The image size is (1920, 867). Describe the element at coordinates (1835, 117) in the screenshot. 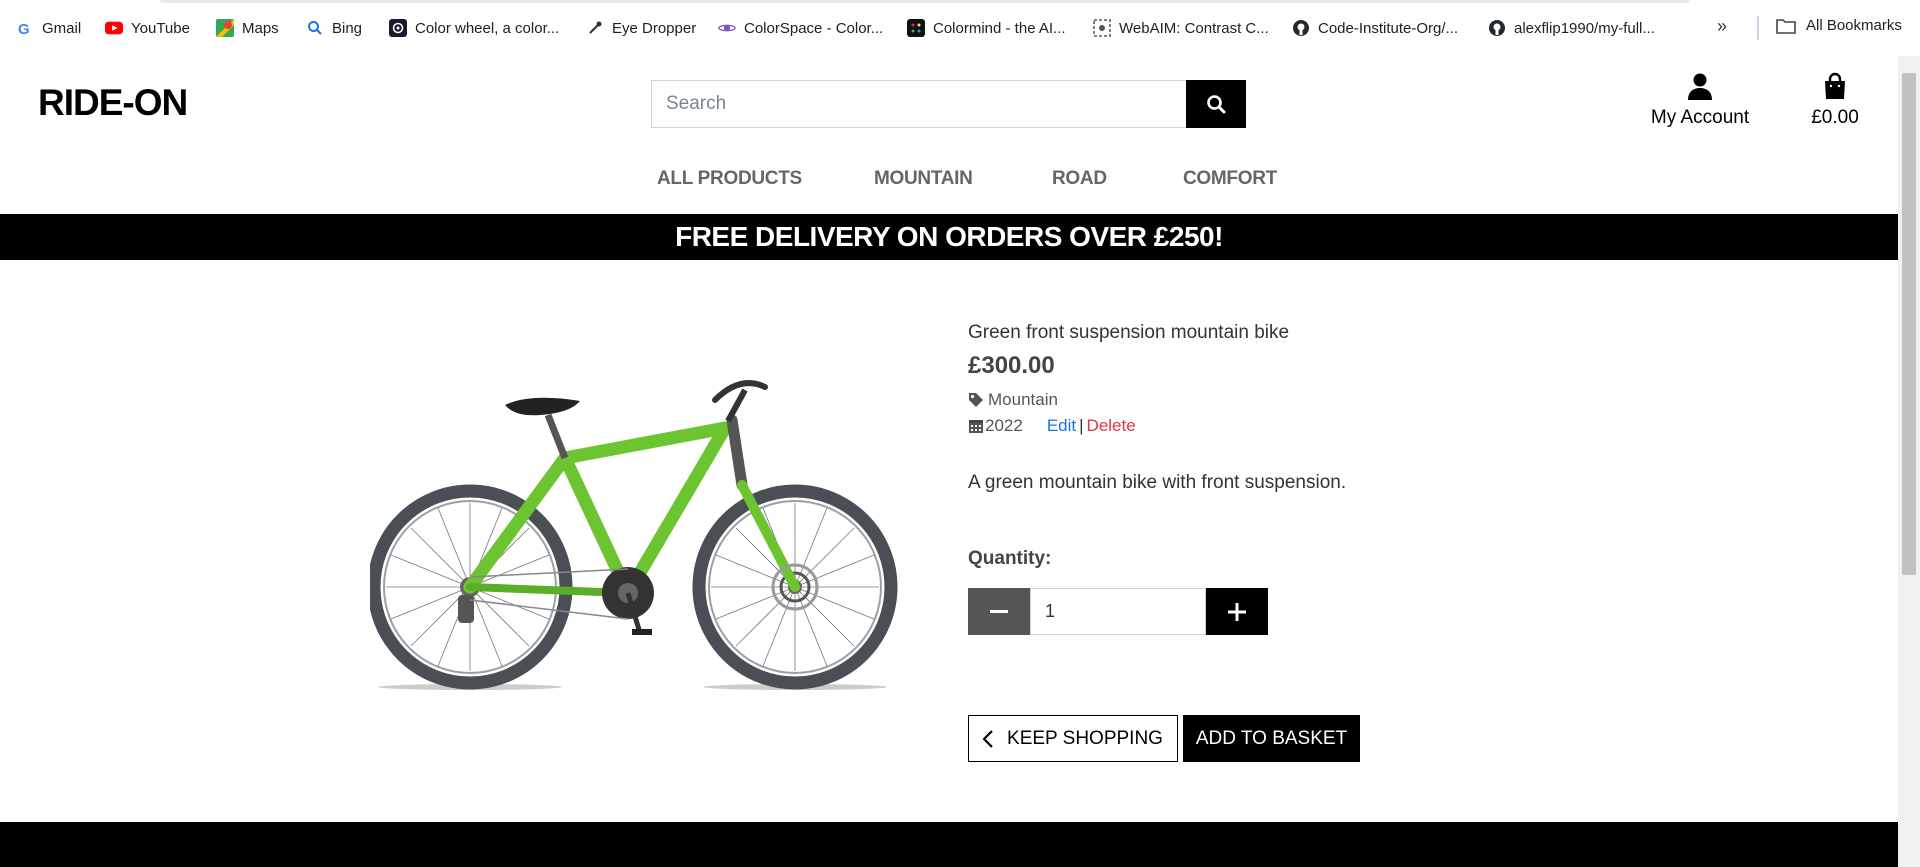

I see `basket-total: £0.00` at that location.